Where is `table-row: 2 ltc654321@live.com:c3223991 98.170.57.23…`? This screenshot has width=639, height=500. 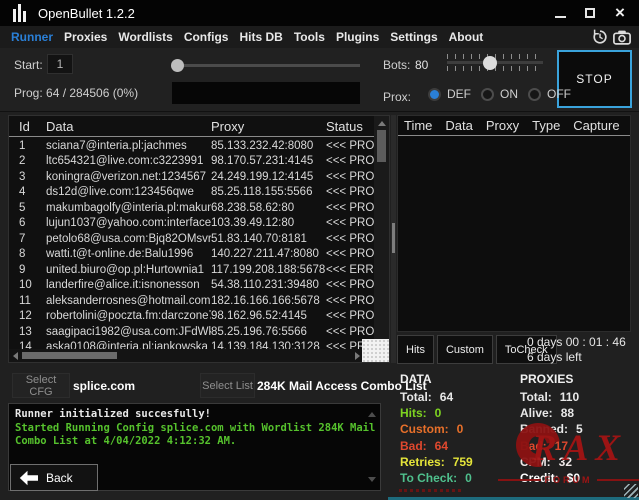
table-row: 2 ltc654321@live.com:c3223991 98.170.57.23… is located at coordinates (191, 162).